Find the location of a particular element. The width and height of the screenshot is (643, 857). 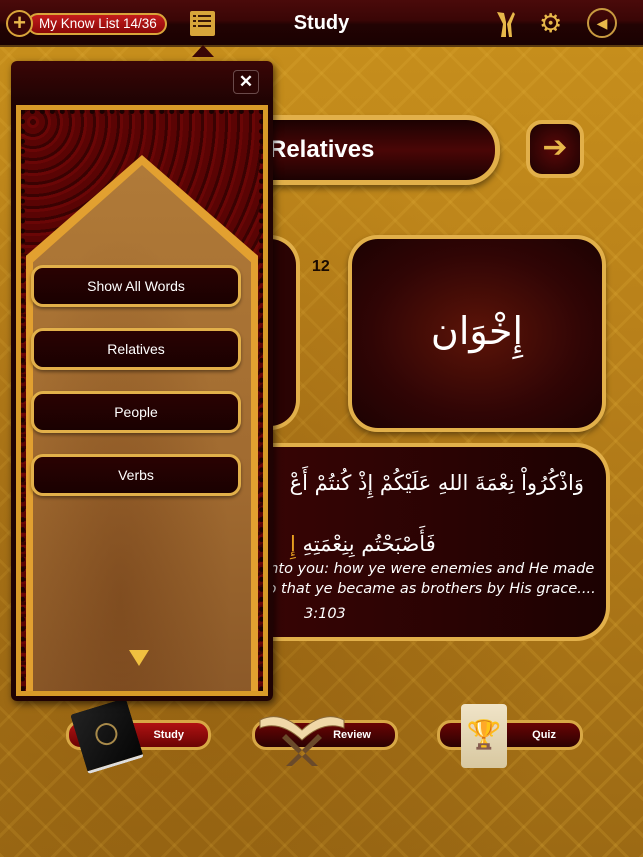

popover-caret is located at coordinates (203, 51).